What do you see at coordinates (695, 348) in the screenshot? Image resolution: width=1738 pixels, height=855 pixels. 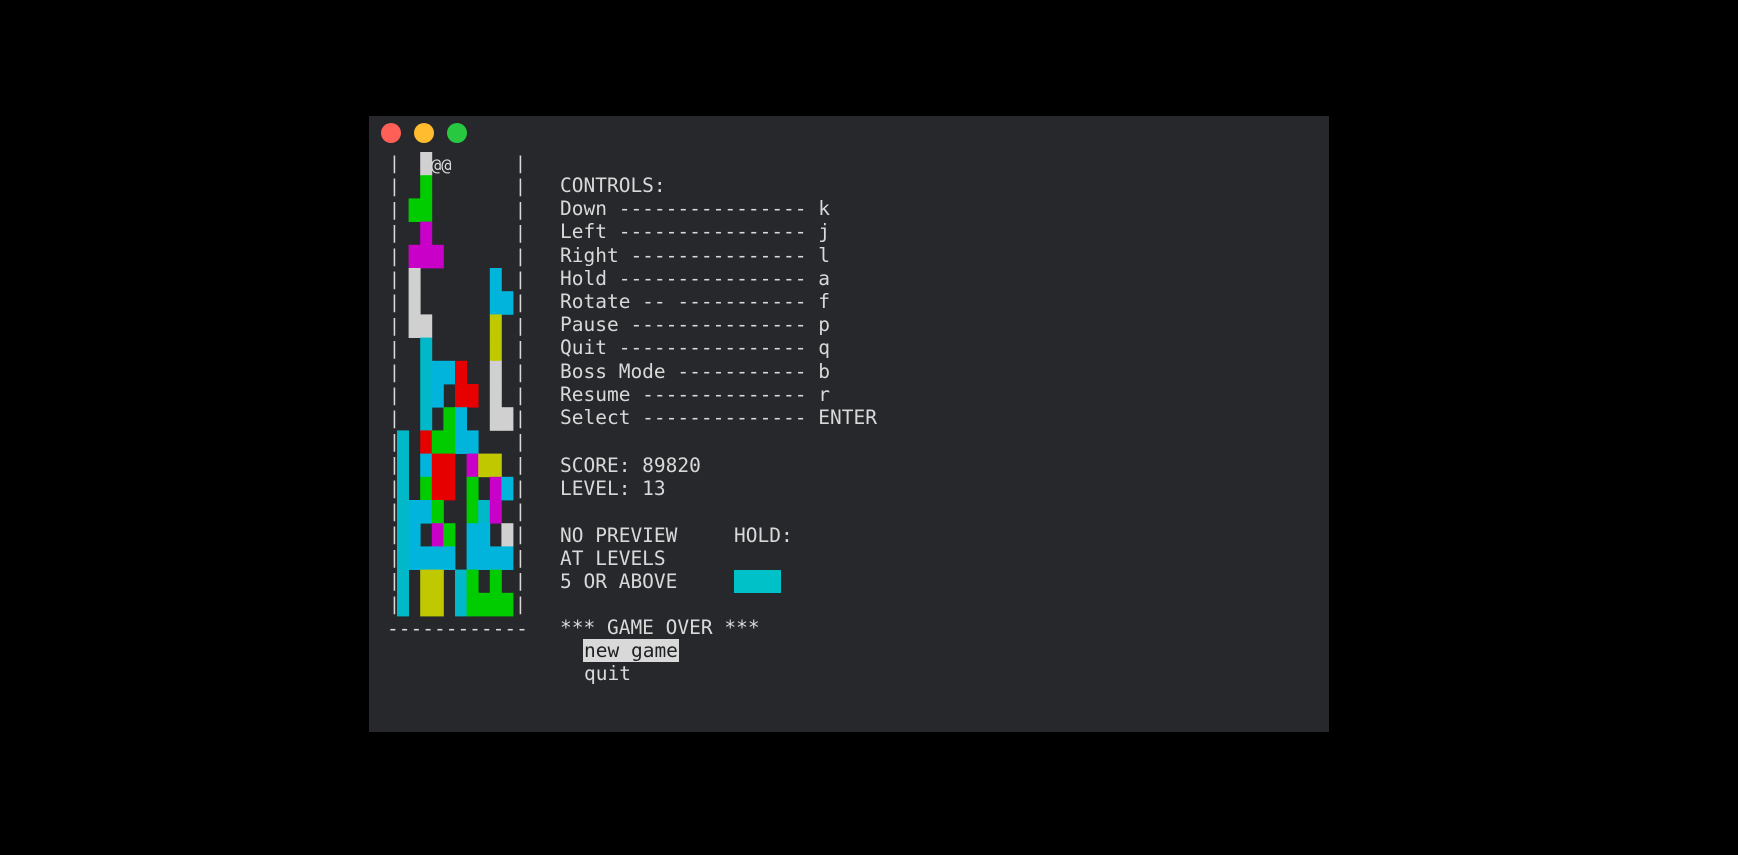 I see `control-quit: Quit ---------------- q` at bounding box center [695, 348].